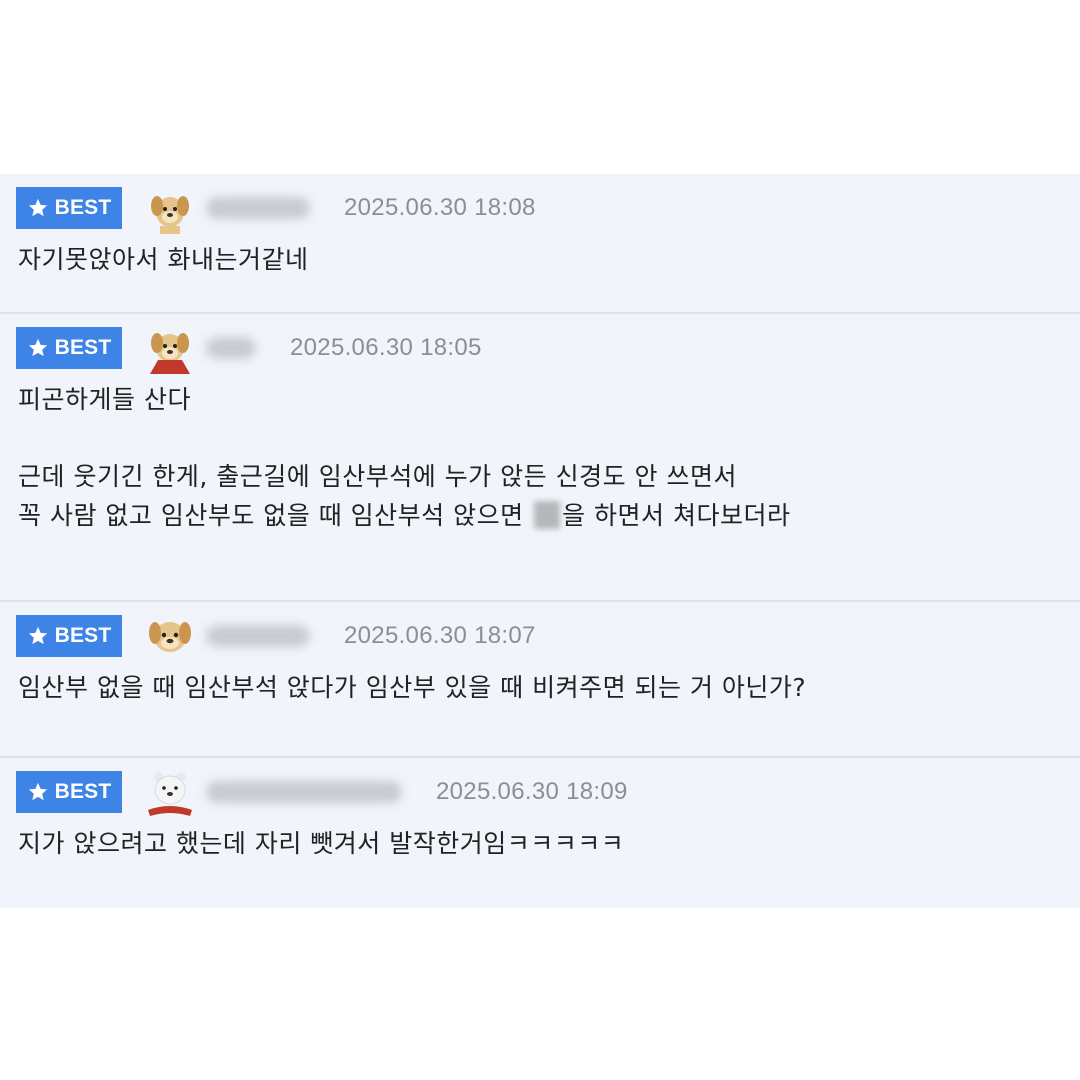 Image resolution: width=1080 pixels, height=1080 pixels. I want to click on comment-text: 지가 앉으려고 했는데 자리 뺏겨서 발작한거임ㅋㅋㅋㅋㅋ, so click(321, 843).